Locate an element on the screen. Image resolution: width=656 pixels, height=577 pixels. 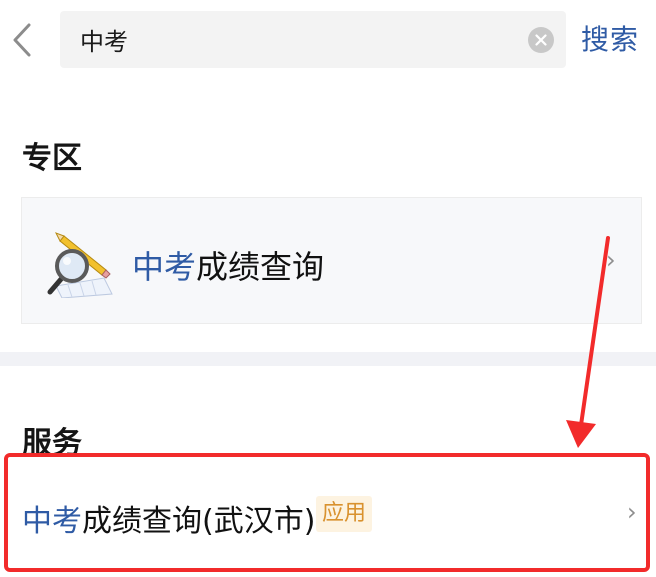
clear-search-button is located at coordinates (541, 40).